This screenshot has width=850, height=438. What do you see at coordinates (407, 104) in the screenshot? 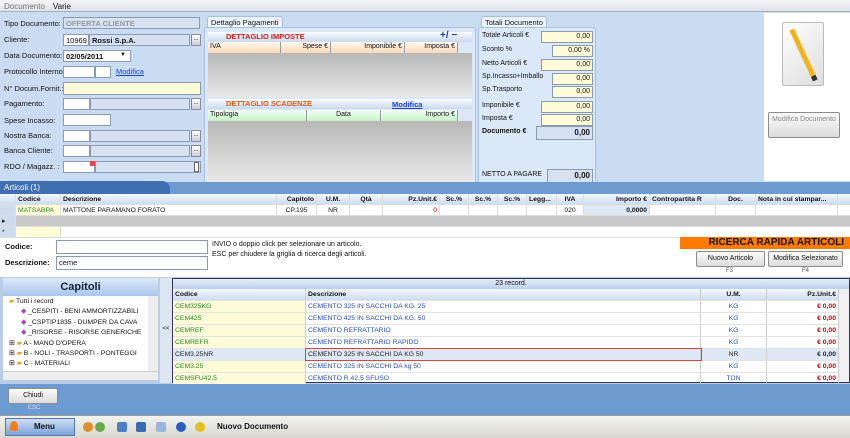
I see `scadenze-modifica-link: Modifica` at bounding box center [407, 104].